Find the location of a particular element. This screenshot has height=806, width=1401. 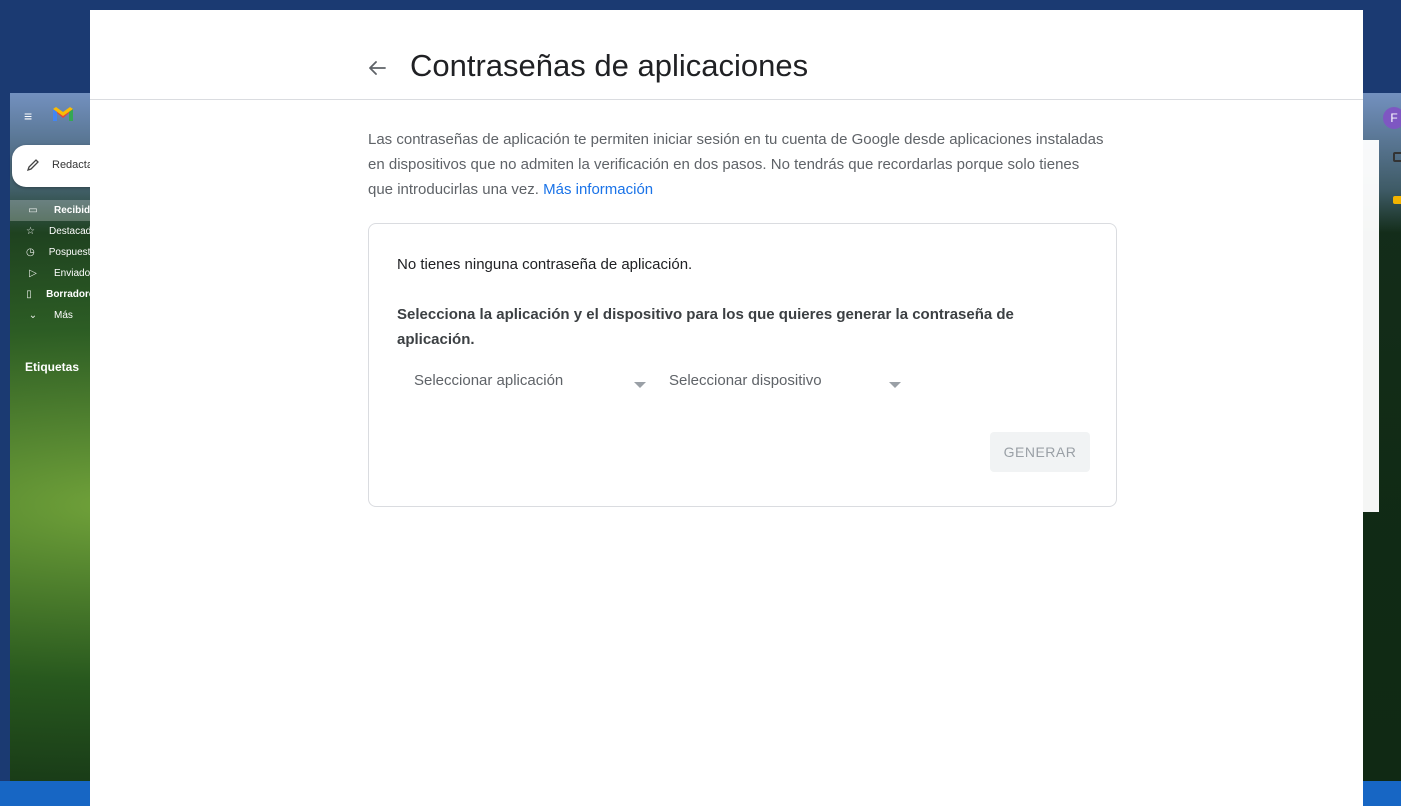

select-device-dropdown: Seleccionar dispositivo is located at coordinates (789, 386).